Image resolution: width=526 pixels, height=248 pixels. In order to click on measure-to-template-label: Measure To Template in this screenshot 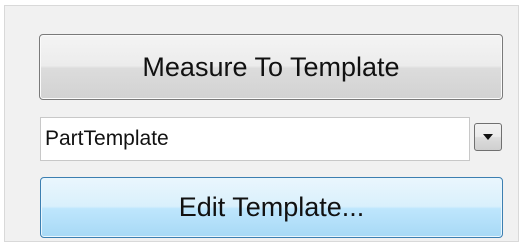, I will do `click(271, 66)`.